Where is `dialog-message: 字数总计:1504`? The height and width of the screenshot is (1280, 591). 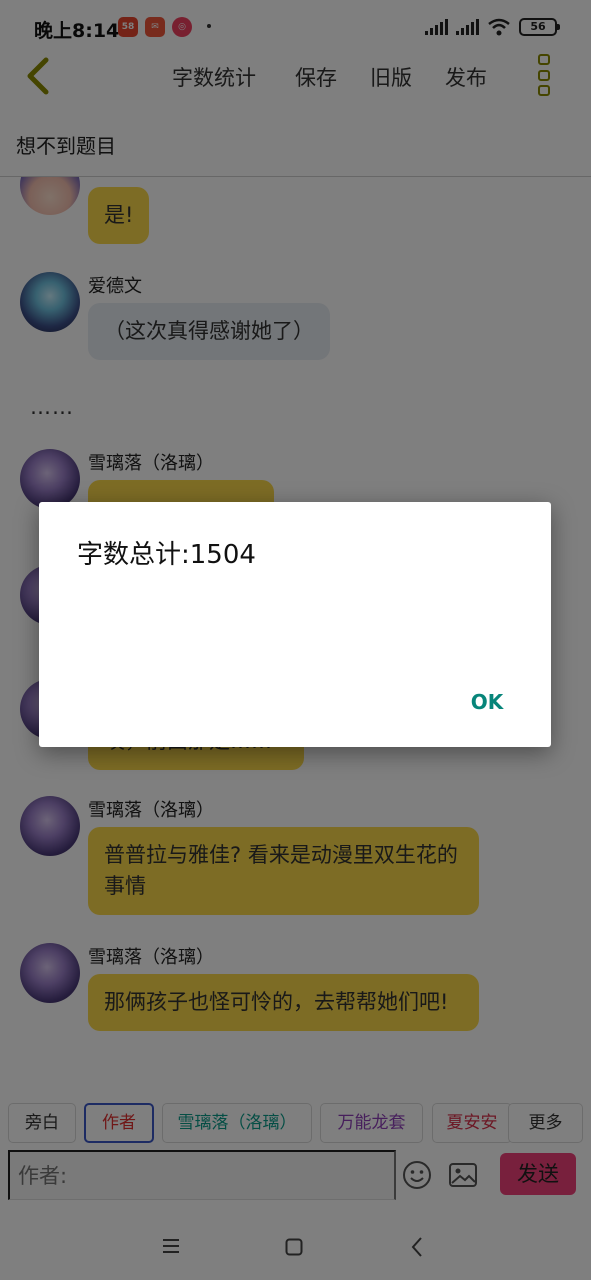 dialog-message: 字数总计:1504 is located at coordinates (166, 555).